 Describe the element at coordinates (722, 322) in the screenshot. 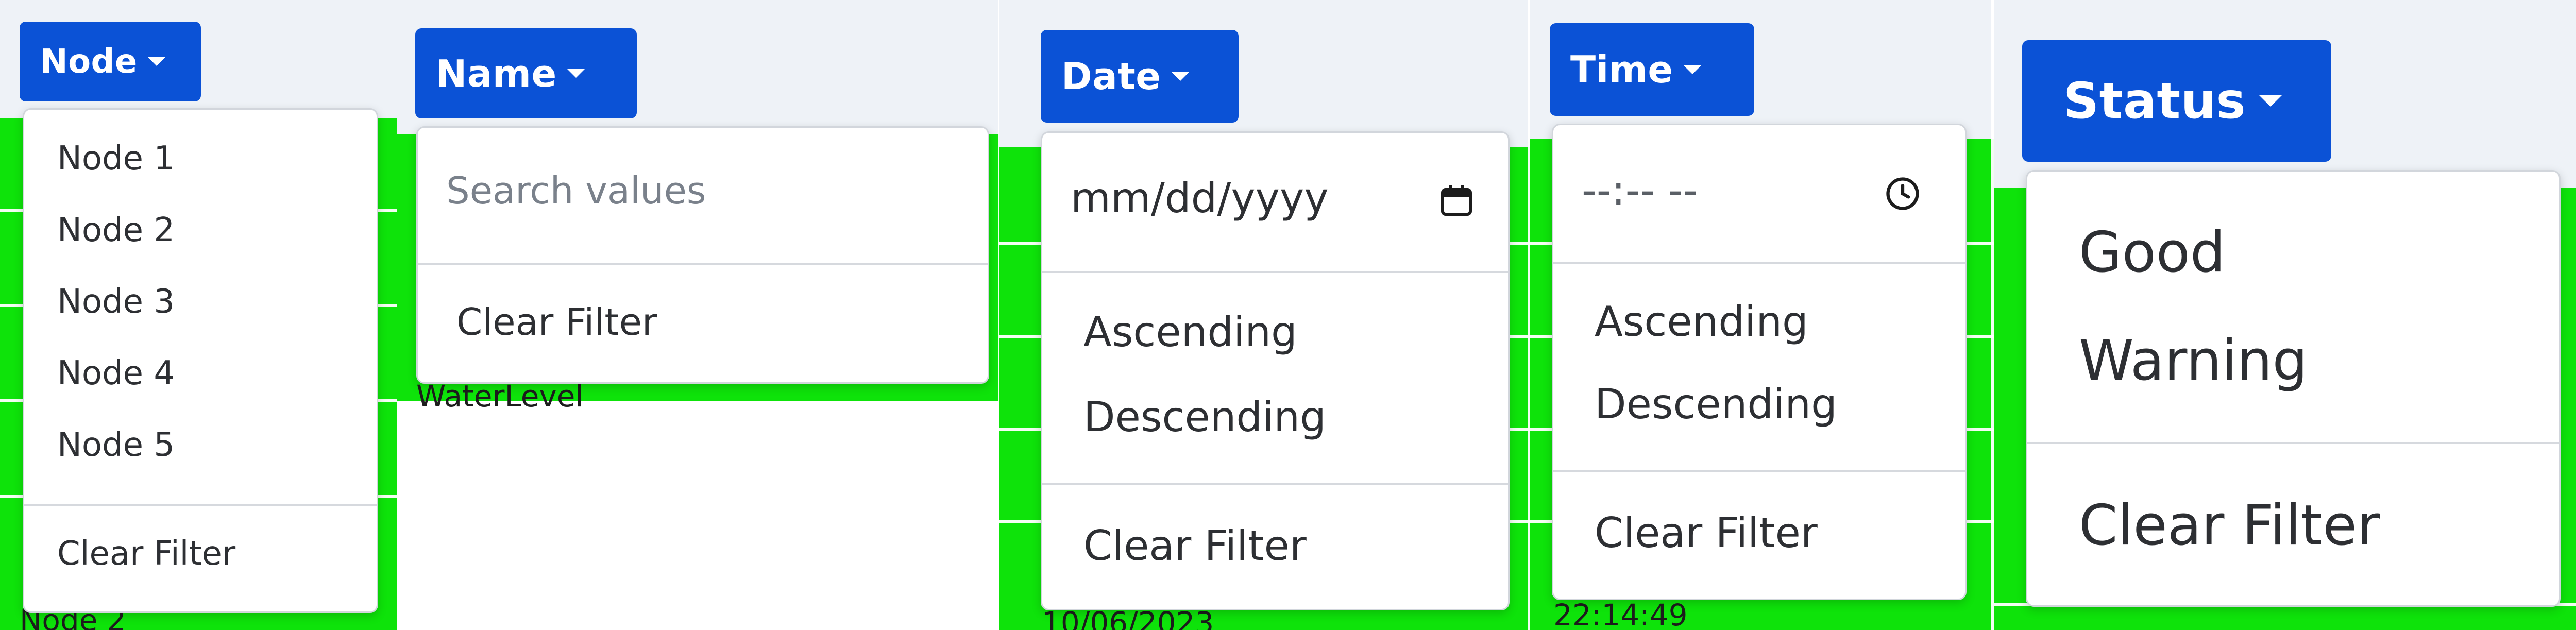

I see `name-clear-filter: Clear Filter` at that location.